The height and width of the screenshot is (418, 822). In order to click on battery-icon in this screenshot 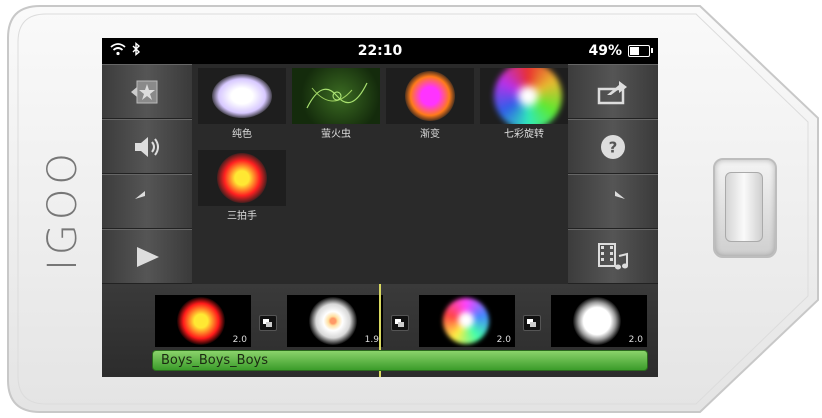, I will do `click(640, 51)`.